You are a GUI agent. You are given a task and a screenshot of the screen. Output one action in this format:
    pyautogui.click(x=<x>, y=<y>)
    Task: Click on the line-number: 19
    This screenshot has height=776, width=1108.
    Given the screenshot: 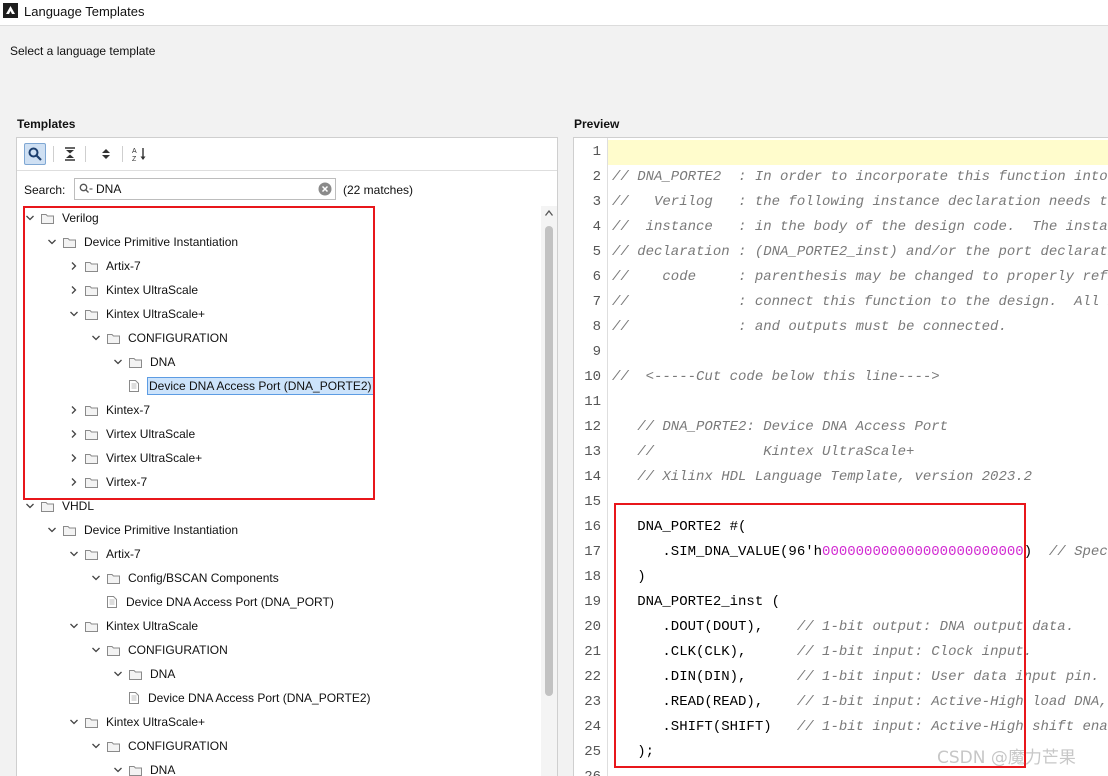 What is the action you would take?
    pyautogui.click(x=592, y=602)
    